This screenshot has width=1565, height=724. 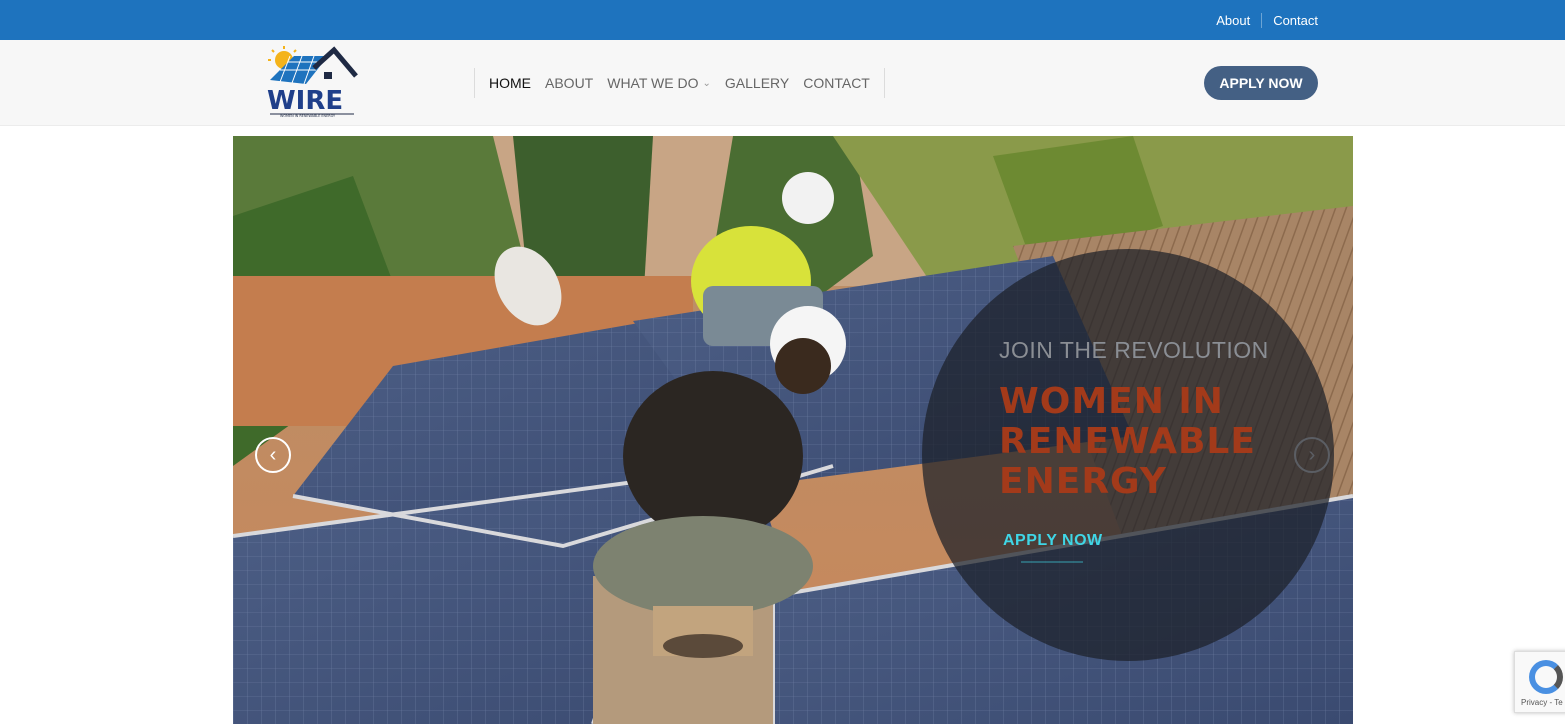 What do you see at coordinates (308, 116) in the screenshot?
I see `logo-tagline: WOMEN IN RENEWABLE ENERGY` at bounding box center [308, 116].